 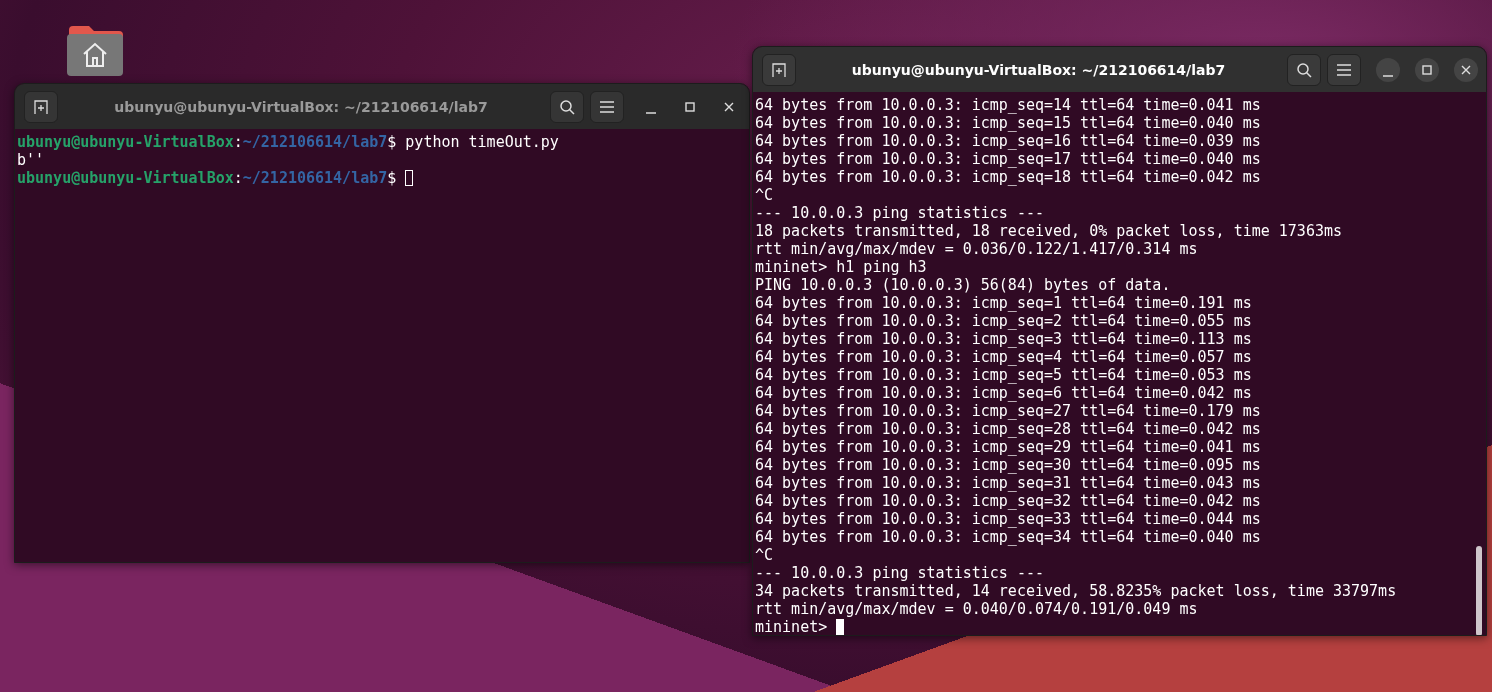 What do you see at coordinates (1388, 69) in the screenshot?
I see `minimize-button` at bounding box center [1388, 69].